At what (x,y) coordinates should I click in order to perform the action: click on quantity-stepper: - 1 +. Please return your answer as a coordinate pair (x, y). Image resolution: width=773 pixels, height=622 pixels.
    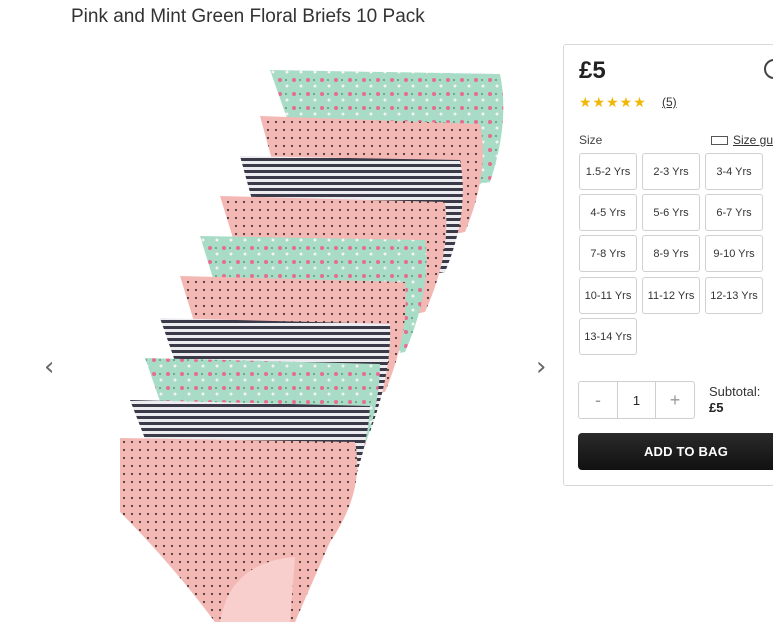
    Looking at the image, I should click on (636, 400).